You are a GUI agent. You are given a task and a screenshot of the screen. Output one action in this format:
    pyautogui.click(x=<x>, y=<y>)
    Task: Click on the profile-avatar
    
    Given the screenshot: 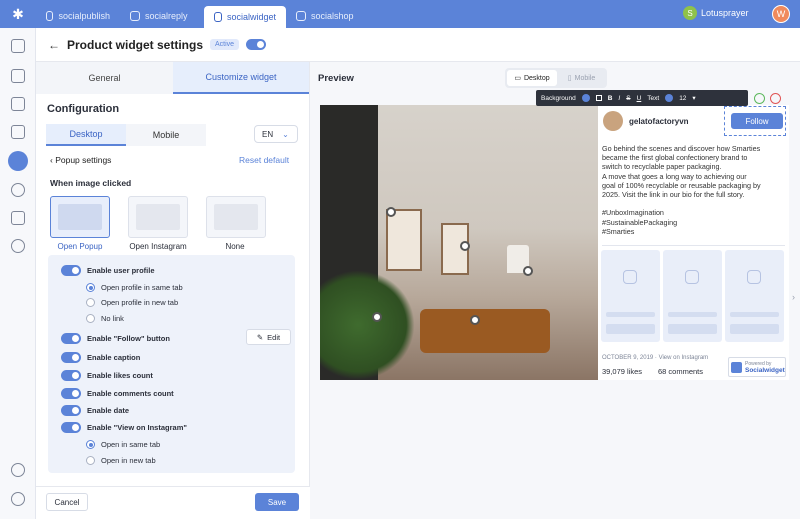 What is the action you would take?
    pyautogui.click(x=613, y=121)
    